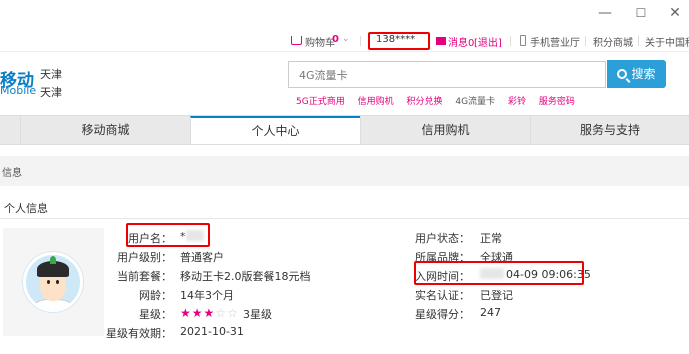  Describe the element at coordinates (517, 102) in the screenshot. I see `hot-link: 彩铃` at that location.